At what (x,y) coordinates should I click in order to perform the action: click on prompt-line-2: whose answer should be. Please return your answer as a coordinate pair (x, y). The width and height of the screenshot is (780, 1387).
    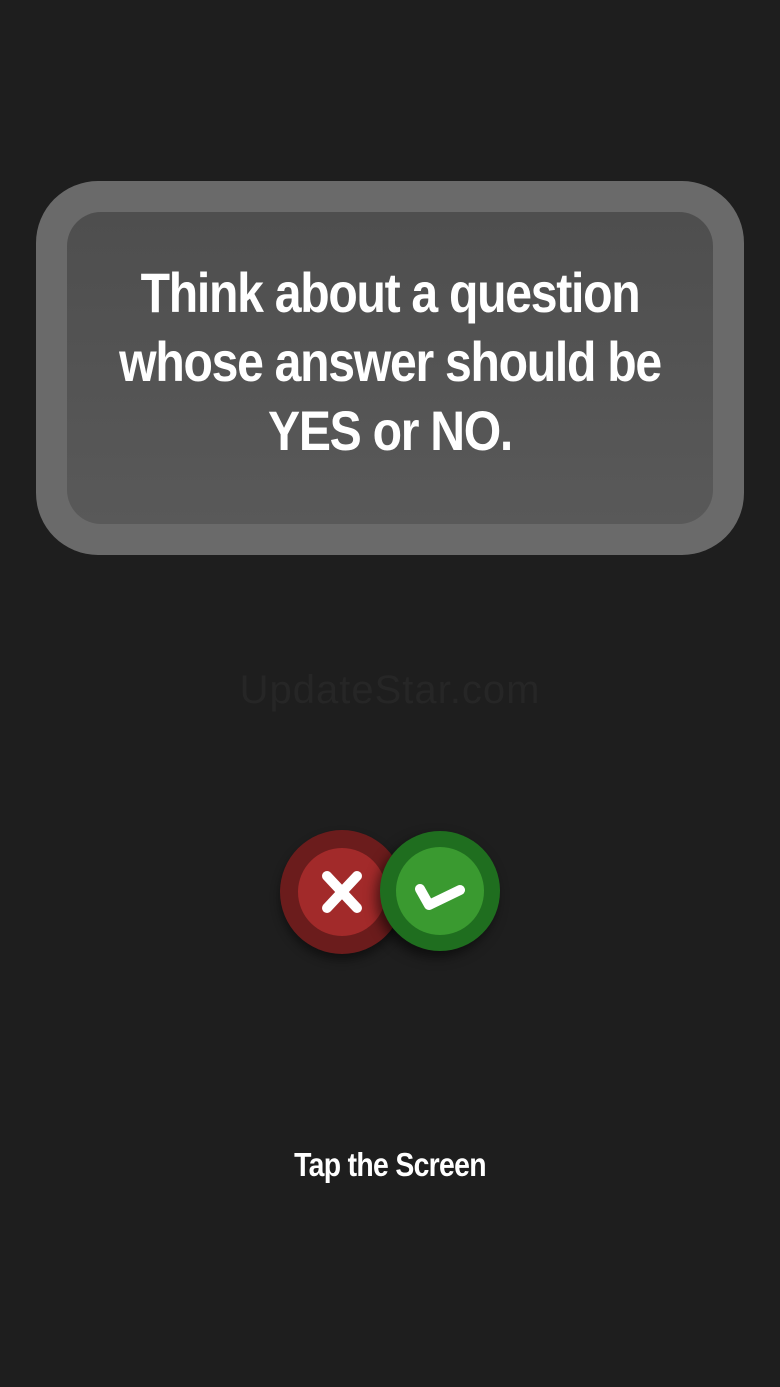
    Looking at the image, I should click on (390, 361).